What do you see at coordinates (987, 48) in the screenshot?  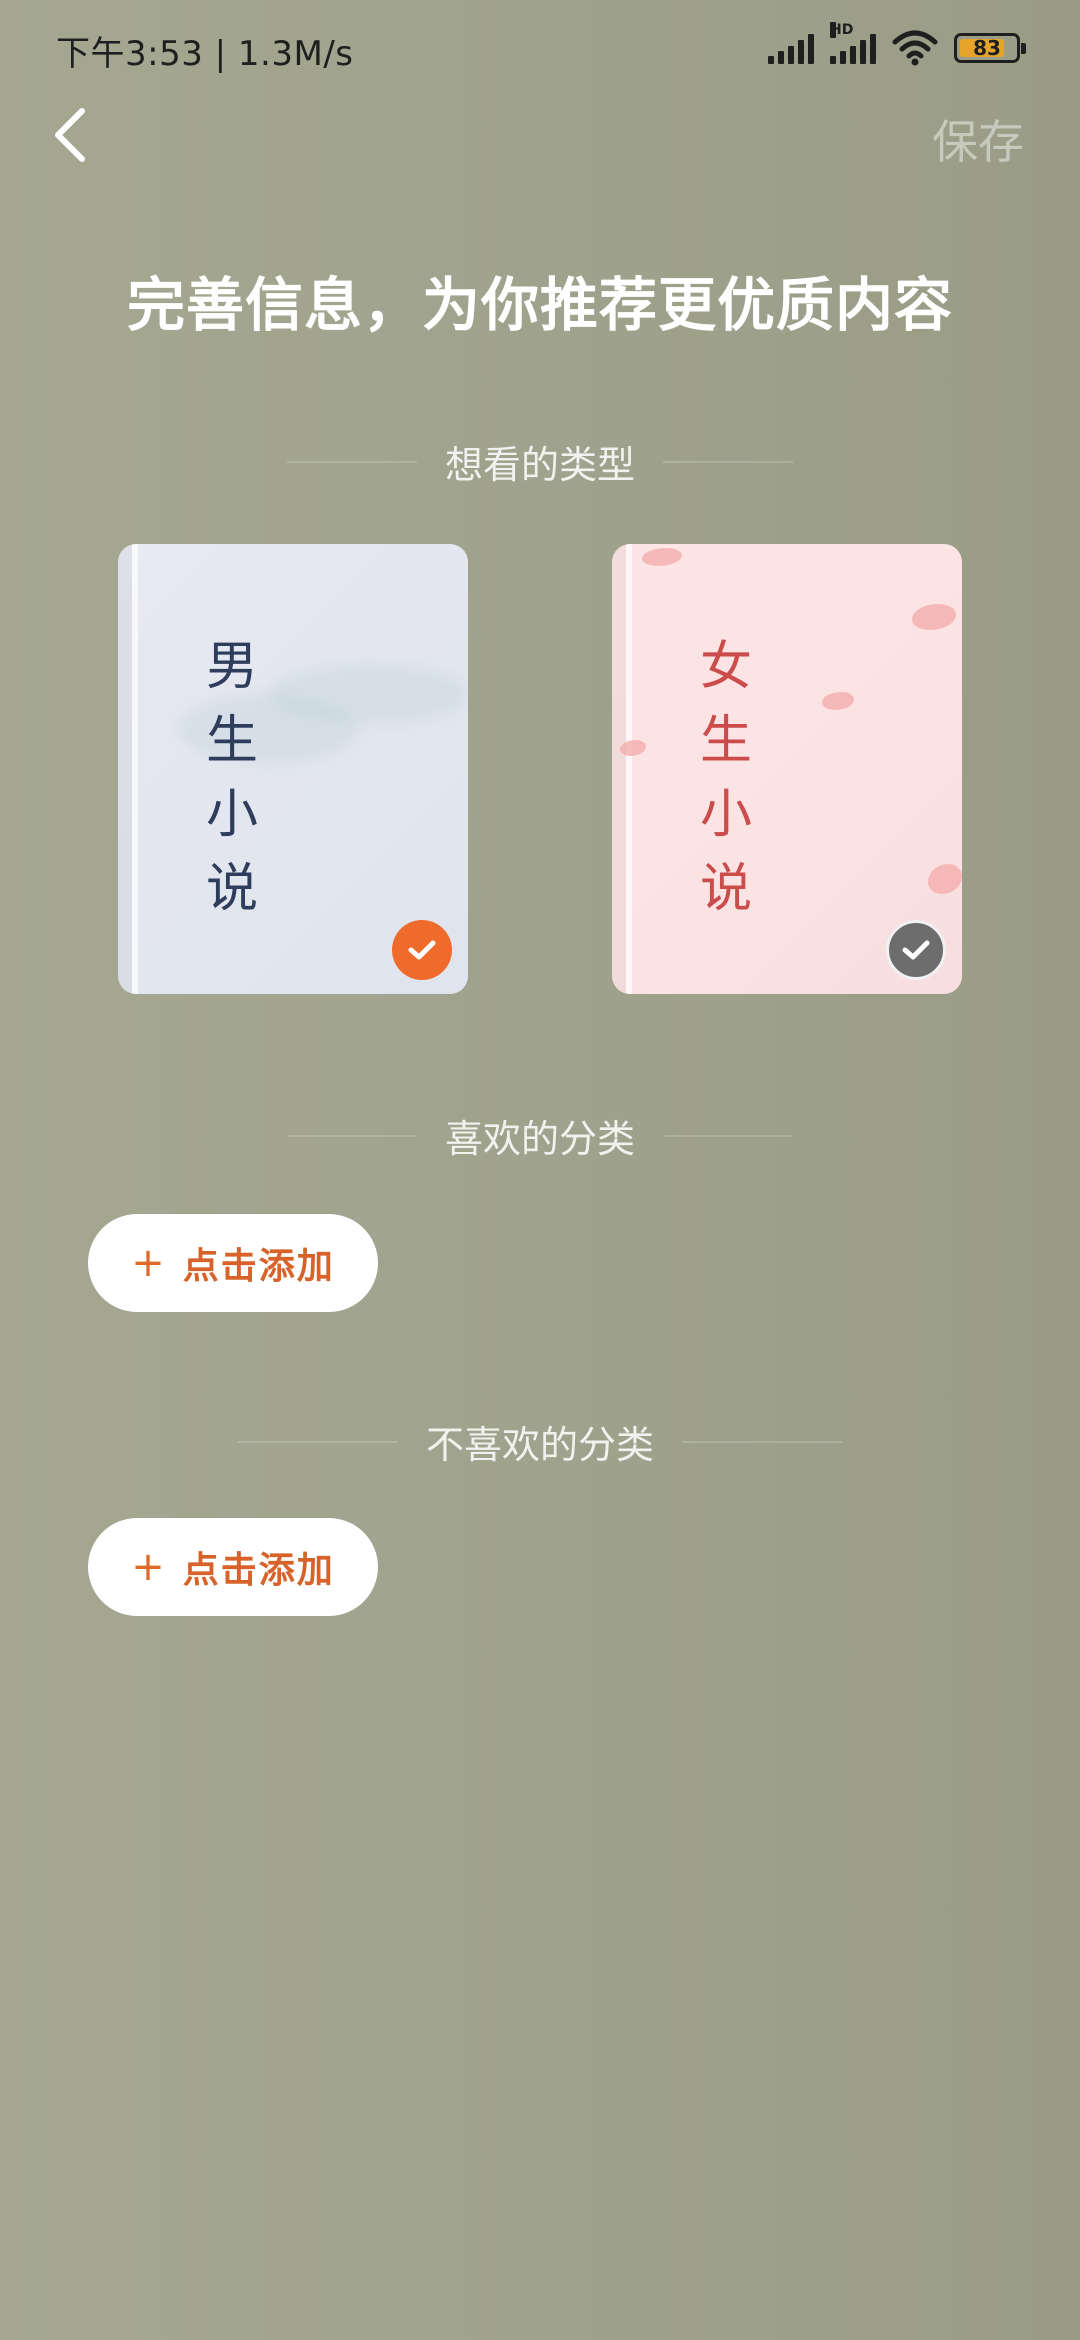 I see `battery-level: 83` at bounding box center [987, 48].